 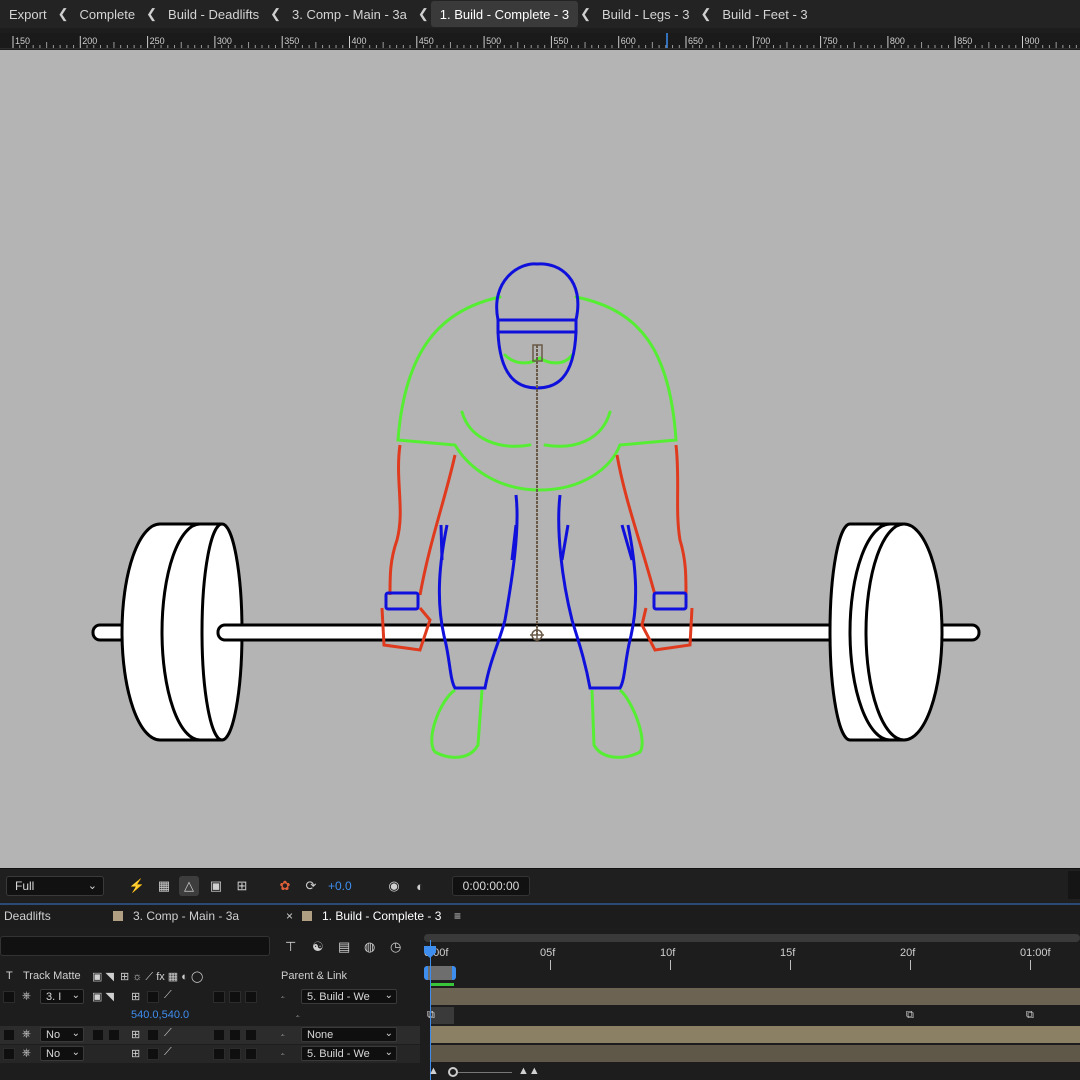 What do you see at coordinates (52, 976) in the screenshot?
I see `column-header-track-matte: Track Matte` at bounding box center [52, 976].